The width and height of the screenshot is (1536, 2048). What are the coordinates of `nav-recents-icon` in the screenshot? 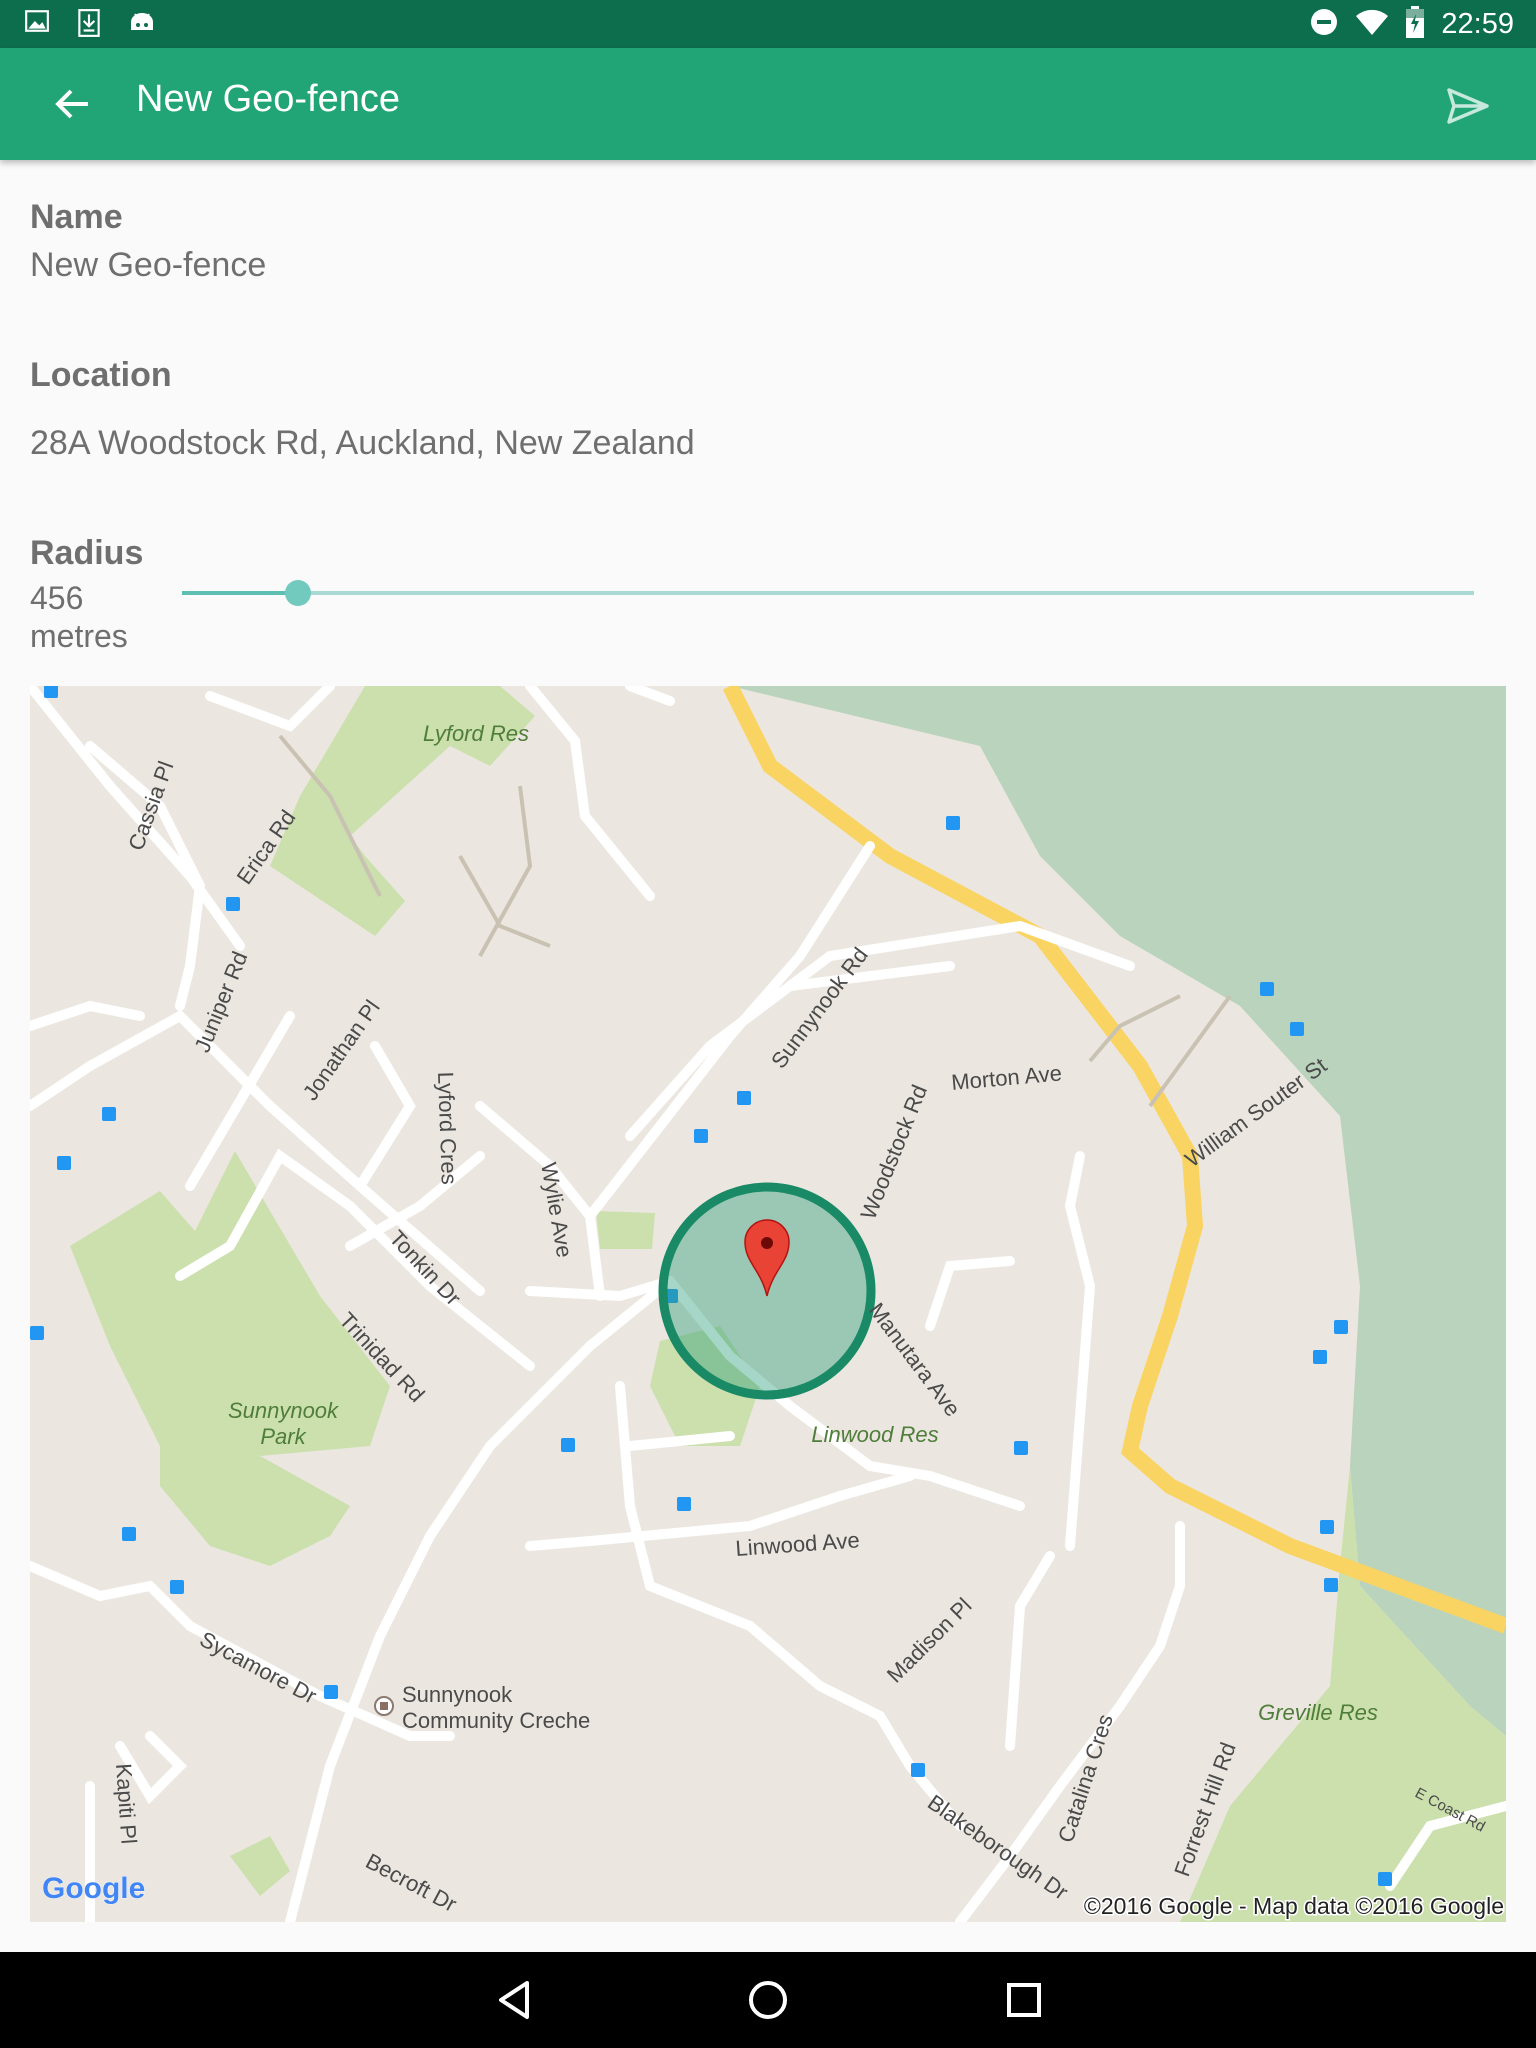 It's located at (1024, 2000).